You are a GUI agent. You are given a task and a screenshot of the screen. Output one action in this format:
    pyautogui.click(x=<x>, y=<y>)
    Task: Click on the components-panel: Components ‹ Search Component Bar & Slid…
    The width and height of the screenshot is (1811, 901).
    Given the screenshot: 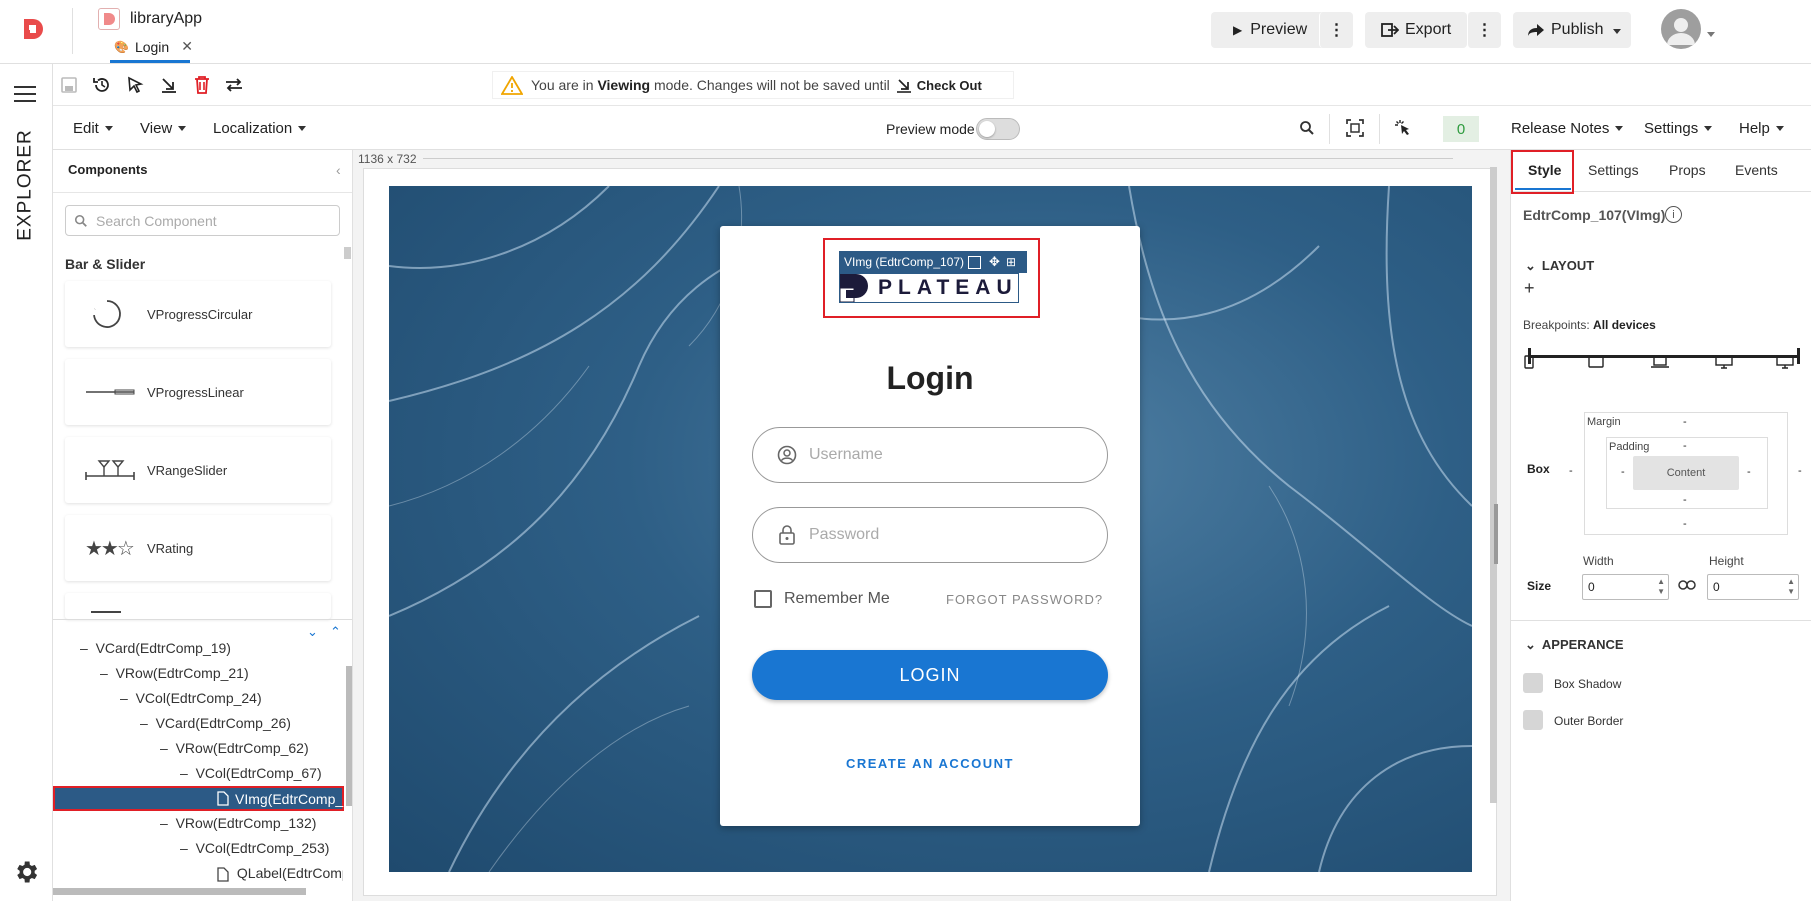 What is the action you would take?
    pyautogui.click(x=203, y=525)
    